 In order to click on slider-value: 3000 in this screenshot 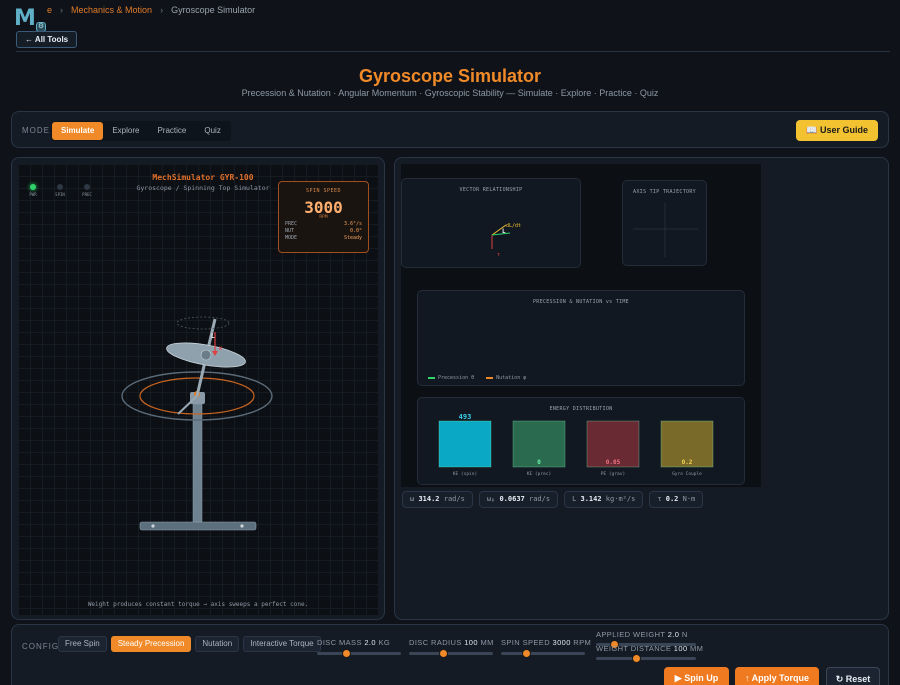, I will do `click(561, 642)`.